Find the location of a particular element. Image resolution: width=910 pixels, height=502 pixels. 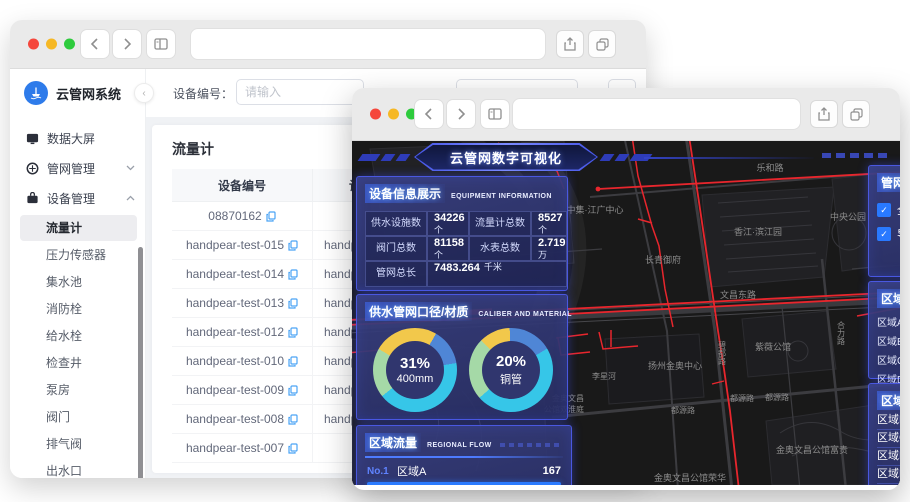

sidebar-item-valve: 阀门 is located at coordinates (78, 417).